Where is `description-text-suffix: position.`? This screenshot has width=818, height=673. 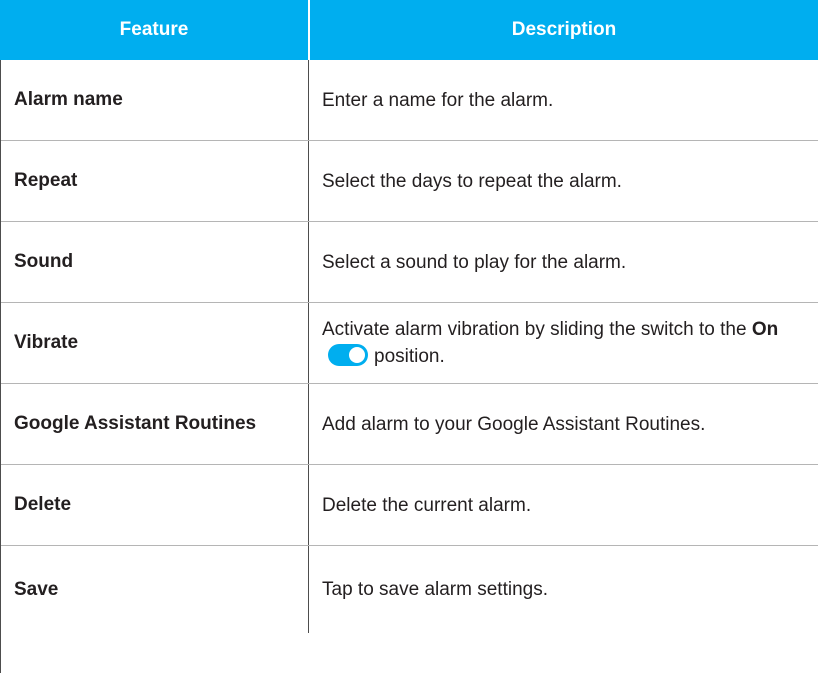
description-text-suffix: position. is located at coordinates (409, 356).